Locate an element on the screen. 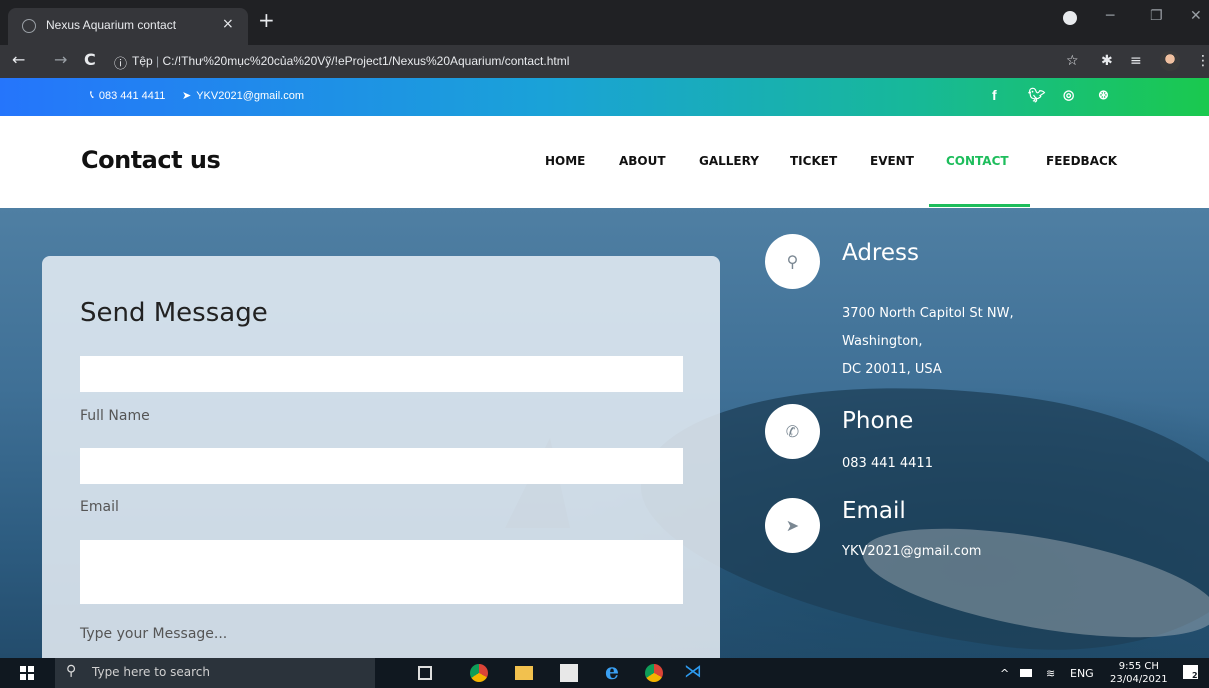 This screenshot has height=688, width=1209. browser-tab: Nexus Aquarium contact × is located at coordinates (128, 26).